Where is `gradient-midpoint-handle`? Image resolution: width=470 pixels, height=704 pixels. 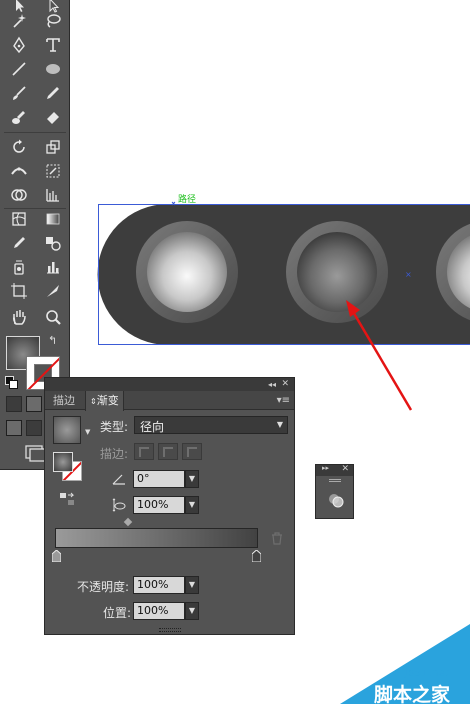
gradient-midpoint-handle is located at coordinates (128, 522).